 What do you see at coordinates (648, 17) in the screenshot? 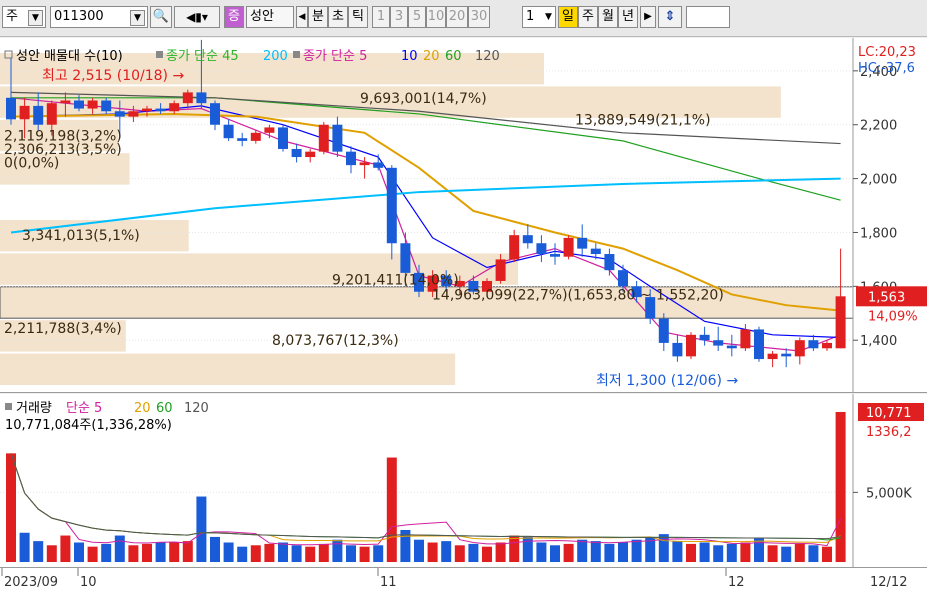
I see `next-arrow-icon: ▶` at bounding box center [648, 17].